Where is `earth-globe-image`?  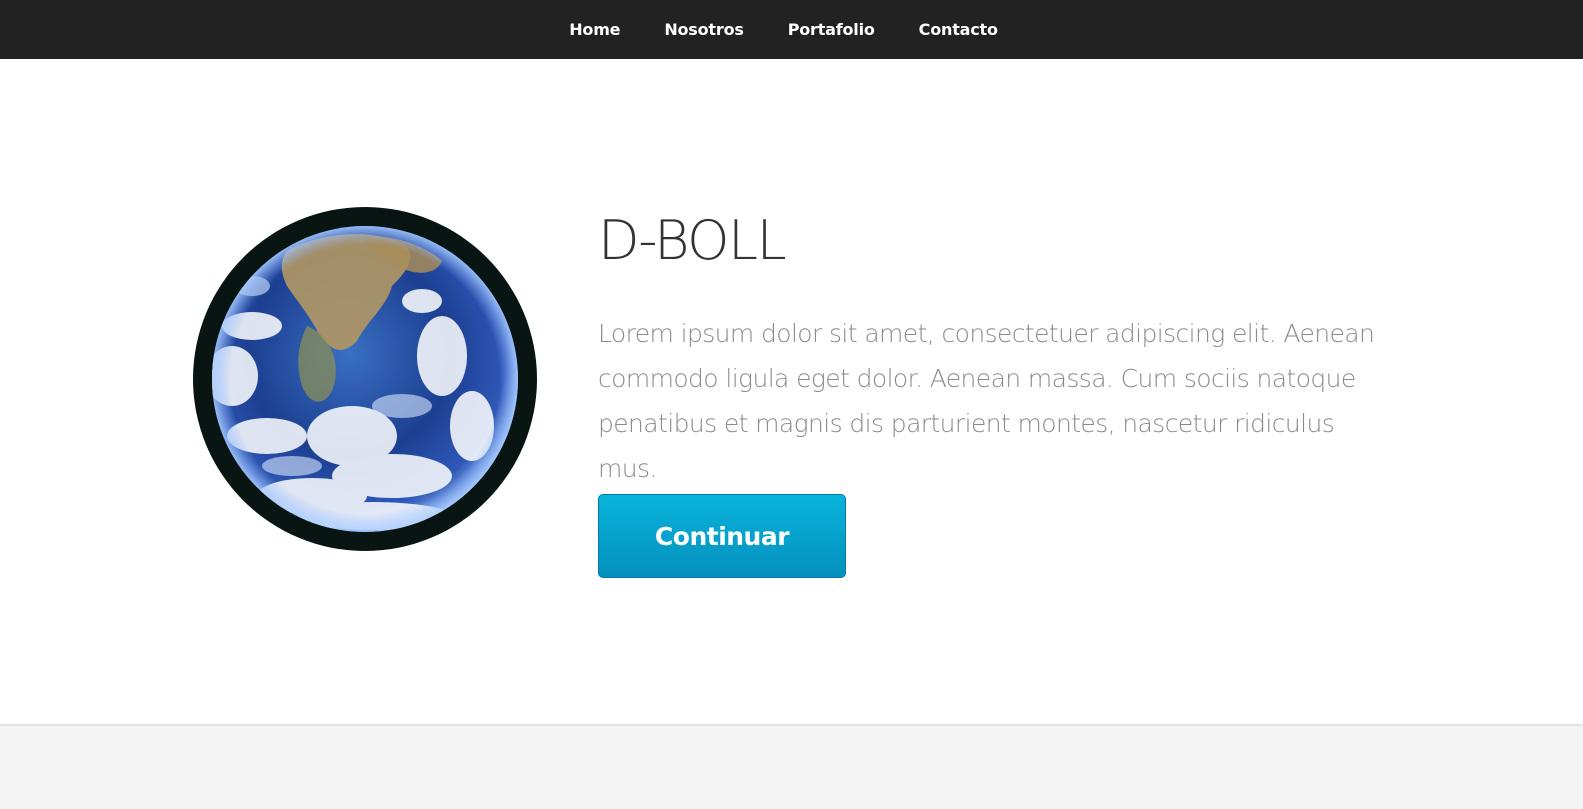 earth-globe-image is located at coordinates (365, 379).